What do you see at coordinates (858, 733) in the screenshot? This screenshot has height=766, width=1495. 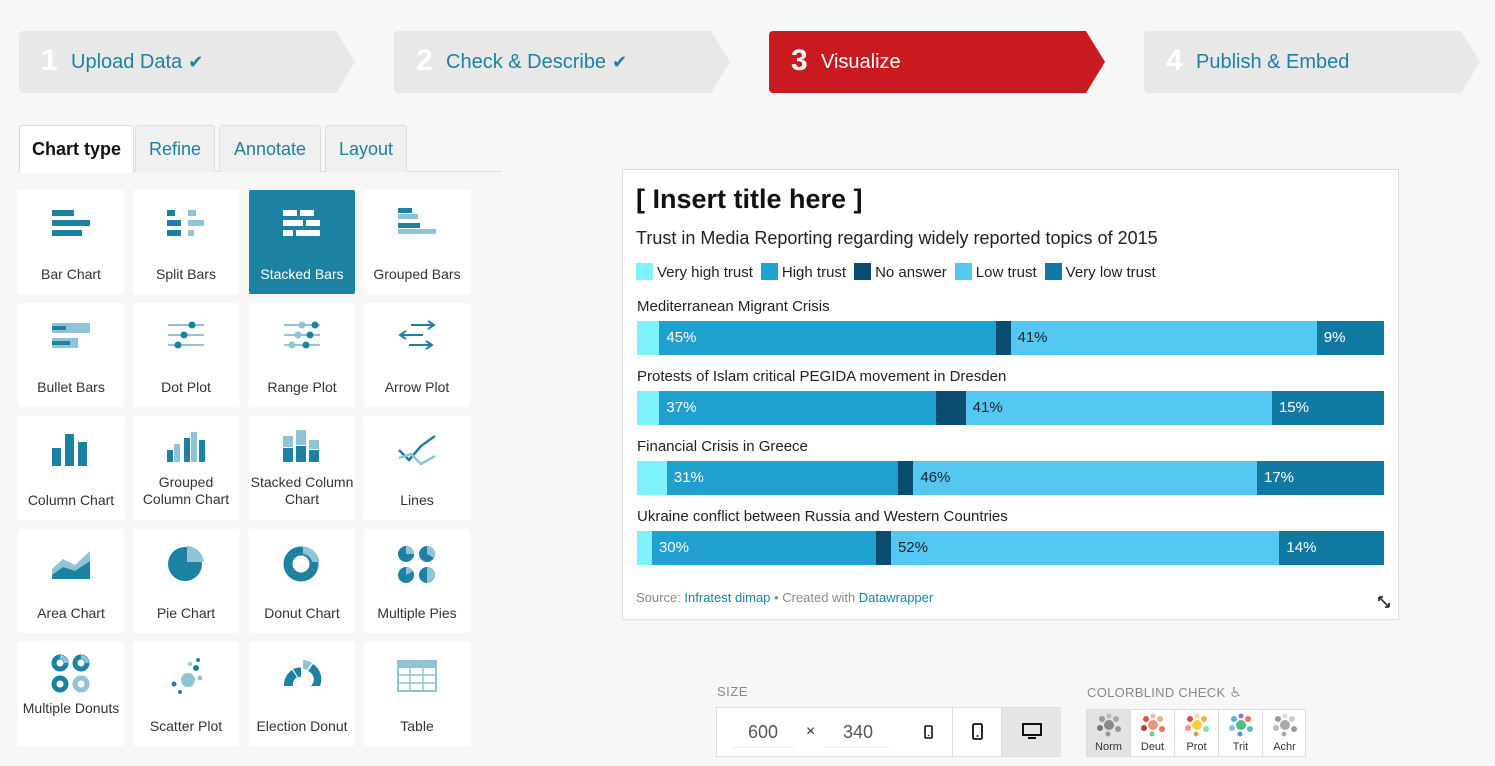 I see `height-input` at bounding box center [858, 733].